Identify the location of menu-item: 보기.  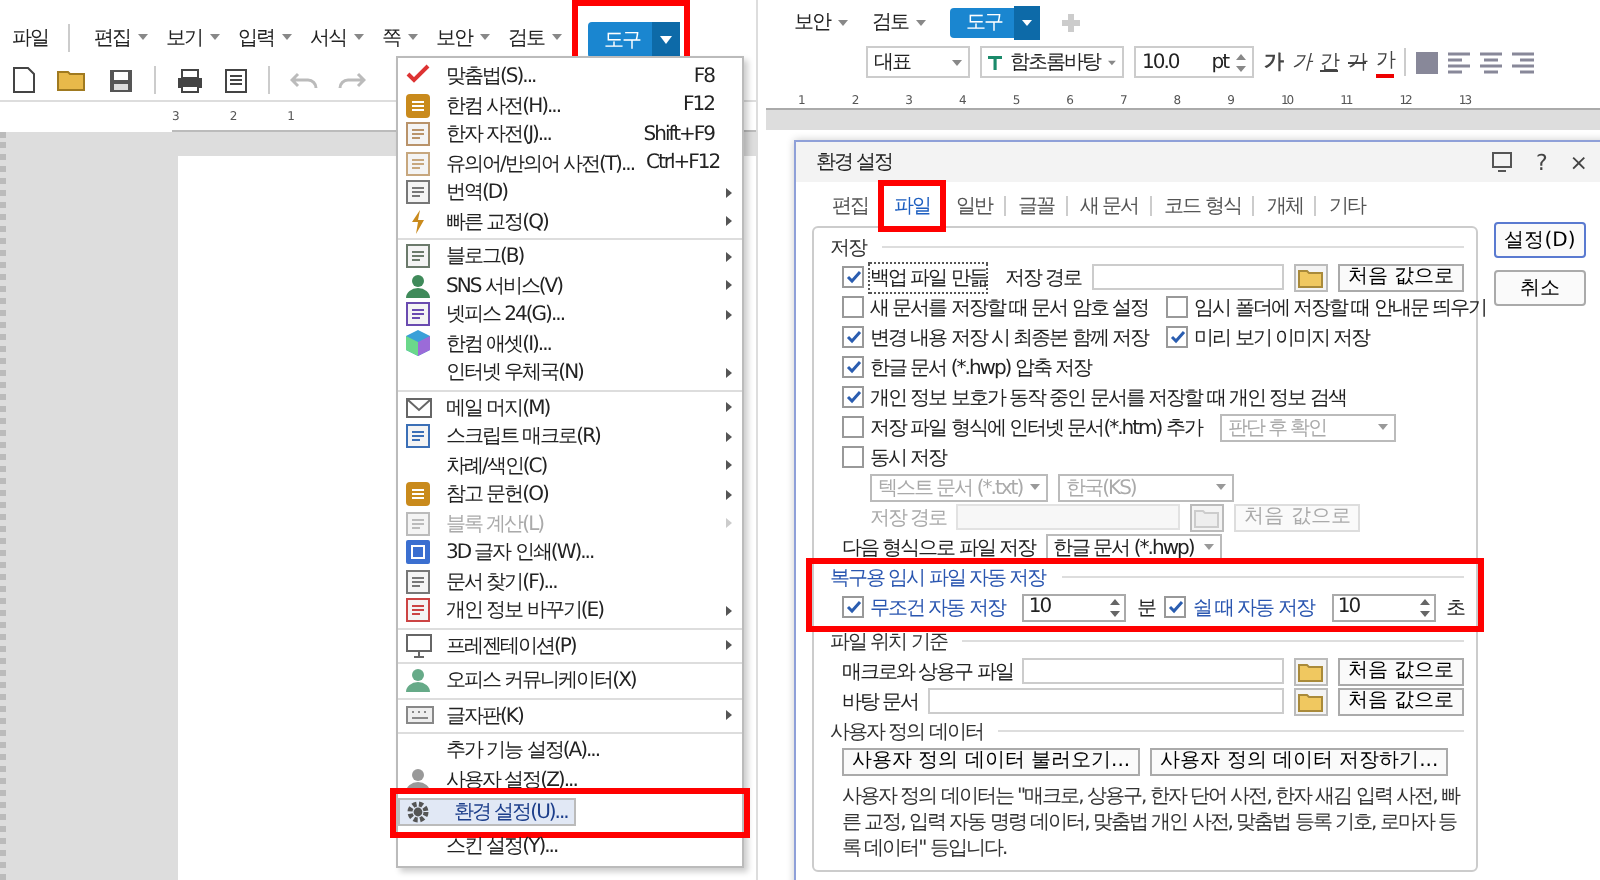
(193, 37).